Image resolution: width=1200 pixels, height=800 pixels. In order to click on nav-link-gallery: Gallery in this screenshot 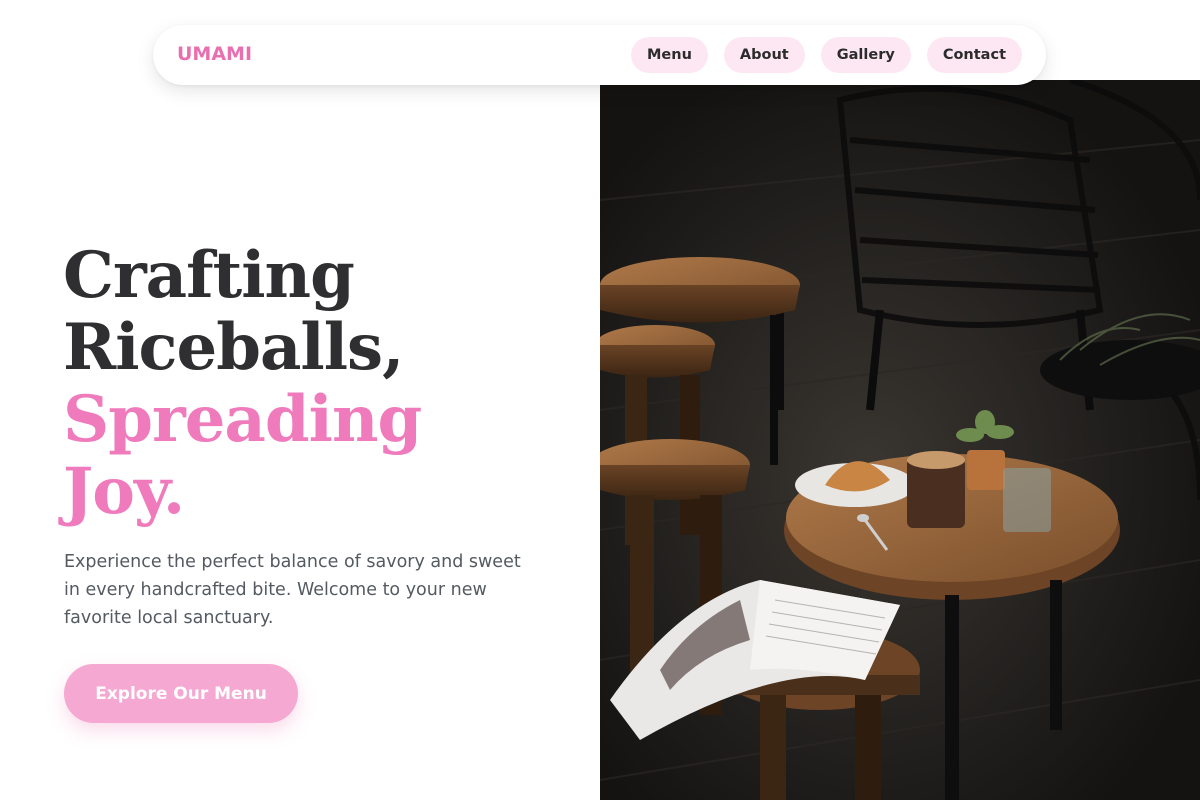, I will do `click(865, 55)`.